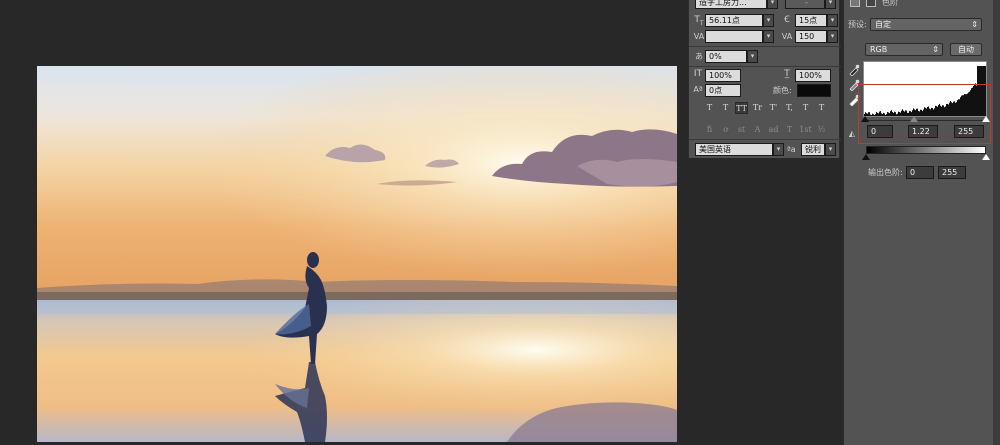  I want to click on tsume-dropdown-icon: ▾, so click(752, 56).